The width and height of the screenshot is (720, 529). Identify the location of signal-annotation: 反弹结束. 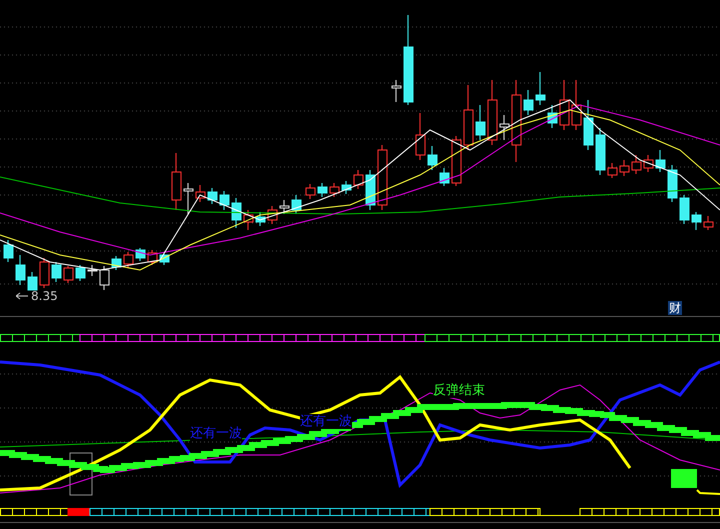
(459, 390).